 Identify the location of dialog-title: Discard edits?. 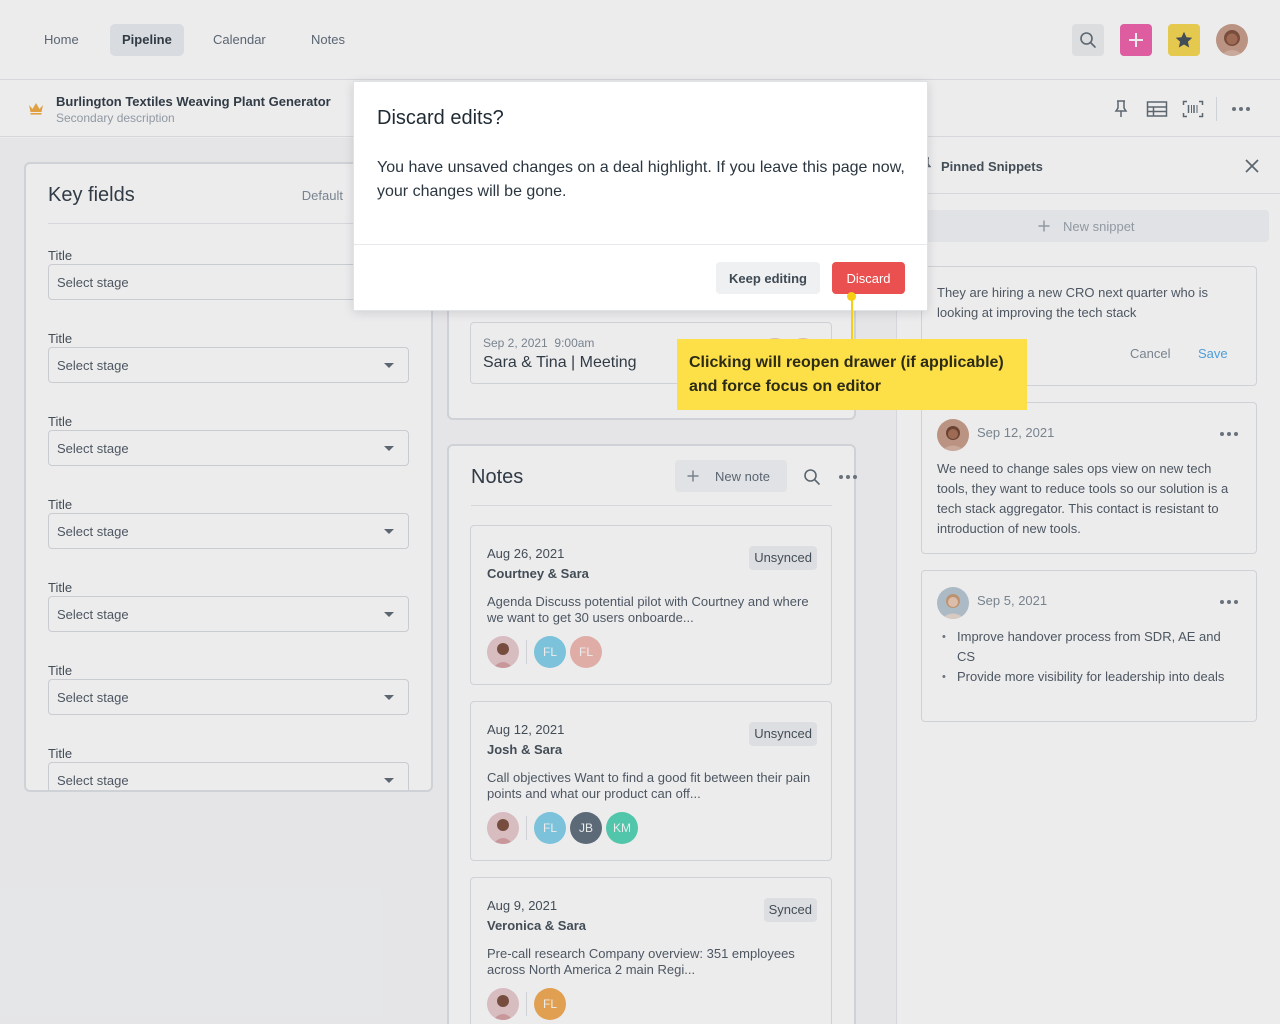
(440, 118).